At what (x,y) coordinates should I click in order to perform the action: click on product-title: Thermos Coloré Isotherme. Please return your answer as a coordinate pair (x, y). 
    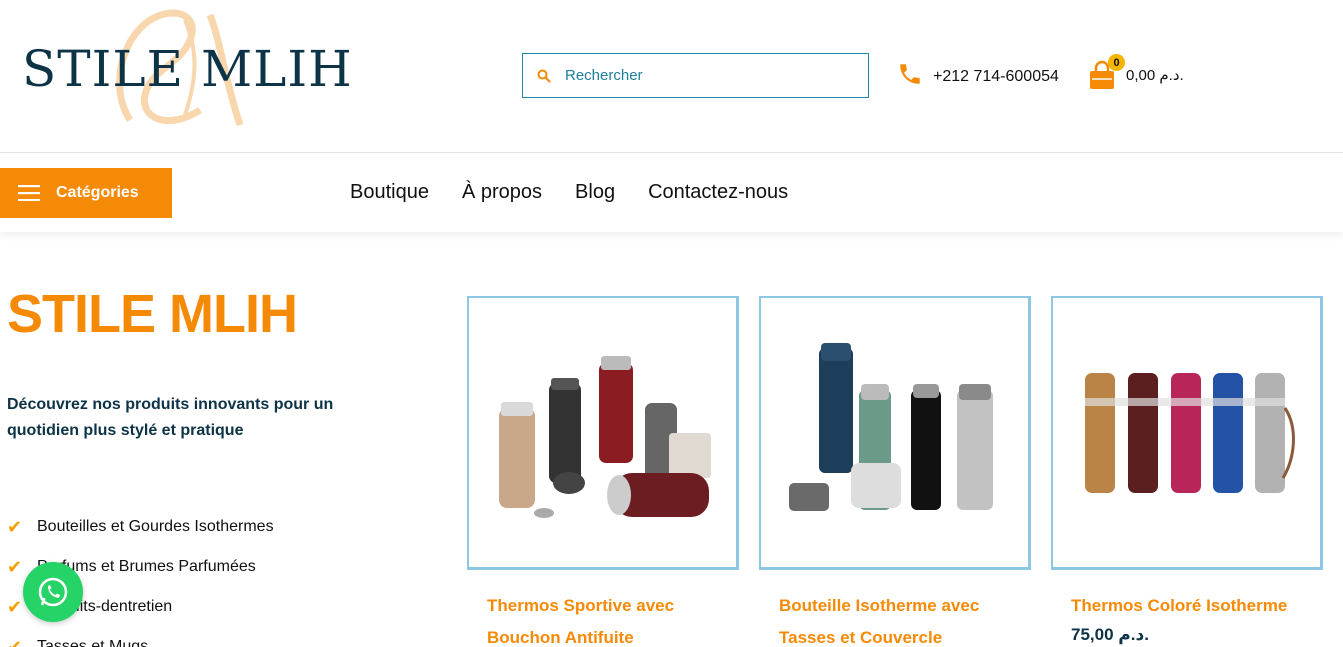
    Looking at the image, I should click on (1187, 606).